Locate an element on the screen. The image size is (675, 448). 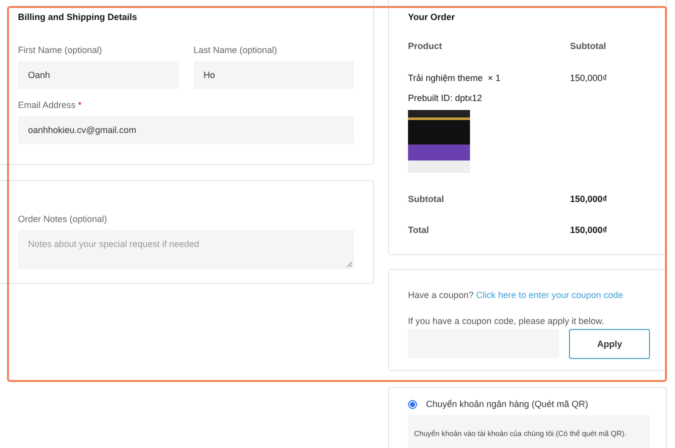
input-field: Ho is located at coordinates (274, 75).